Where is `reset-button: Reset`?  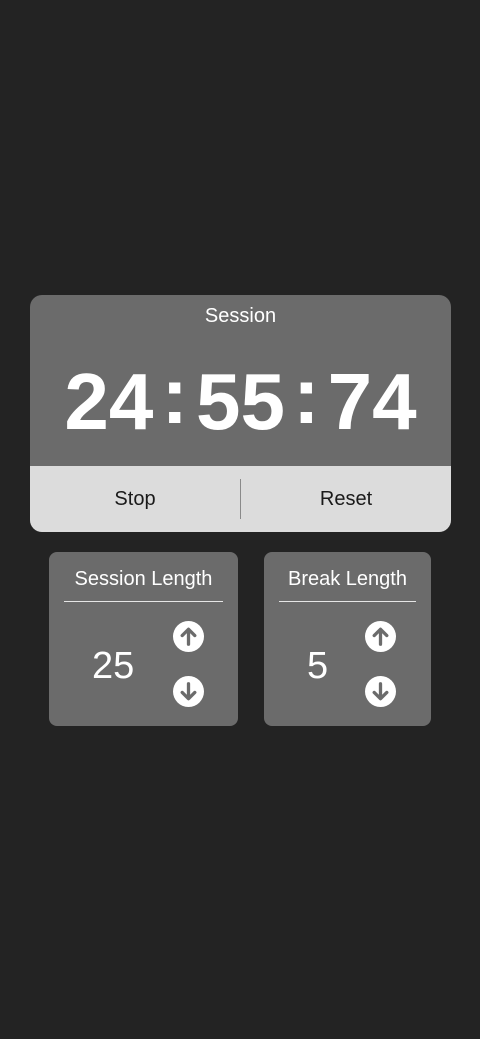
reset-button: Reset is located at coordinates (346, 499).